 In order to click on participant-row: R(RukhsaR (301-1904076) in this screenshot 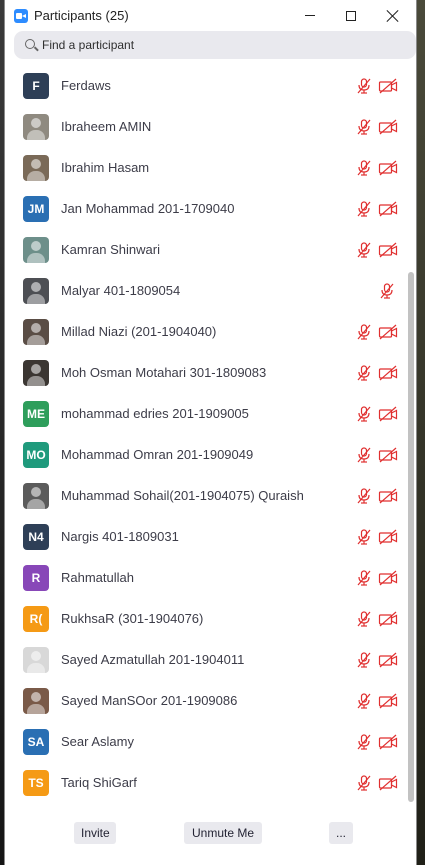, I will do `click(205, 619)`.